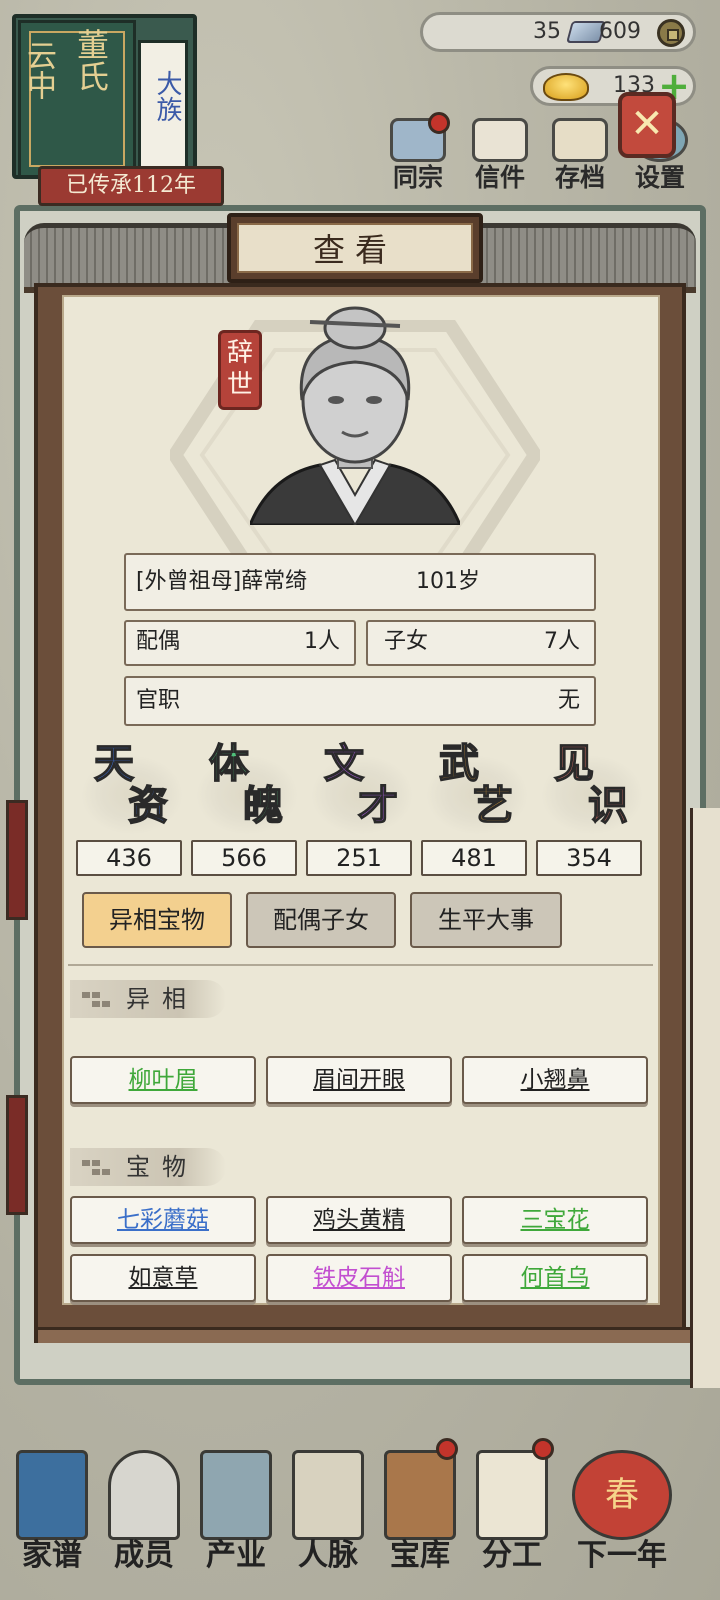 The height and width of the screenshot is (1600, 720). What do you see at coordinates (163, 1278) in the screenshot?
I see `treasure-item: 如意草` at bounding box center [163, 1278].